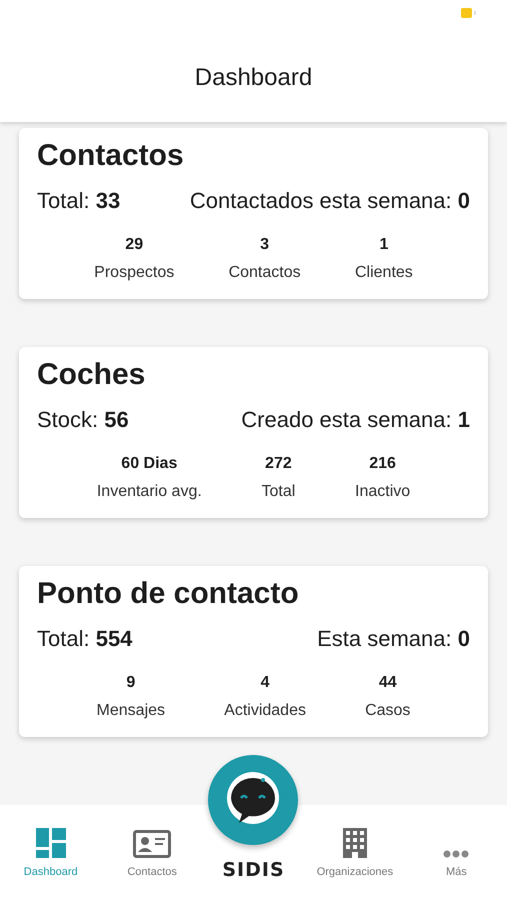  Describe the element at coordinates (456, 865) in the screenshot. I see `nav-tab: Más` at that location.